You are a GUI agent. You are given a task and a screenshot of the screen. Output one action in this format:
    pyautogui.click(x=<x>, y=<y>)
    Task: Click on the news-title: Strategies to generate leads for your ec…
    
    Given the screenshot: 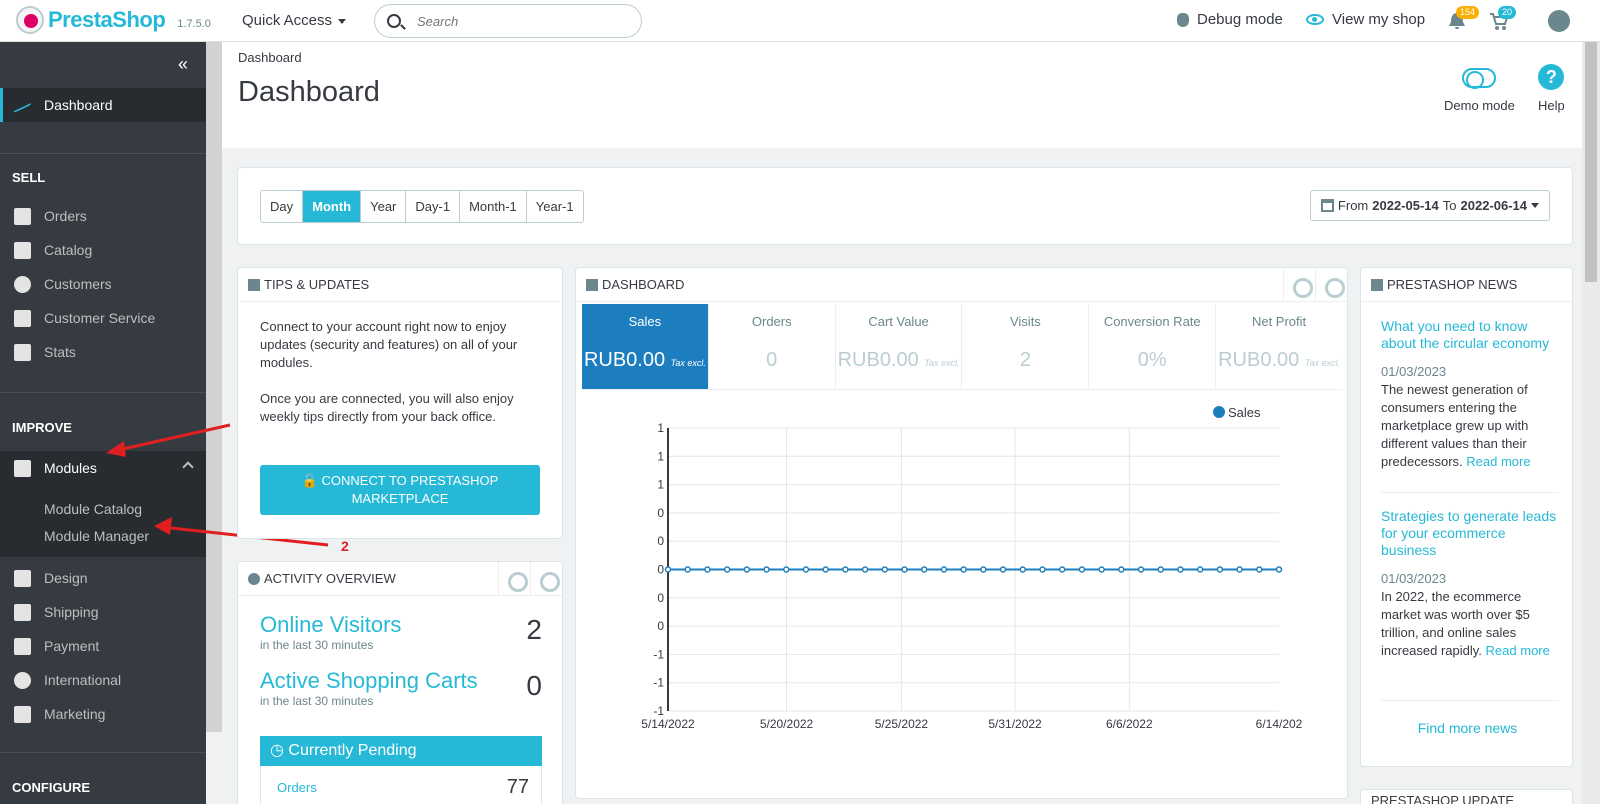 What is the action you would take?
    pyautogui.click(x=1470, y=533)
    